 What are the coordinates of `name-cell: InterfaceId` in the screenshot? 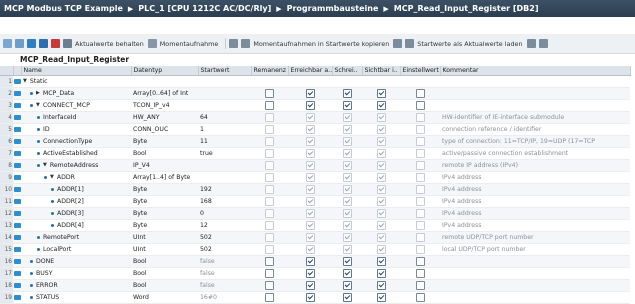 It's located at (76, 117).